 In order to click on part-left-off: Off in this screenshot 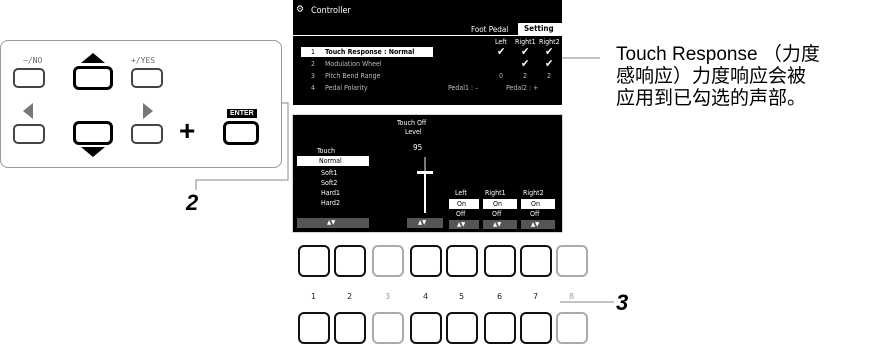, I will do `click(460, 214)`.